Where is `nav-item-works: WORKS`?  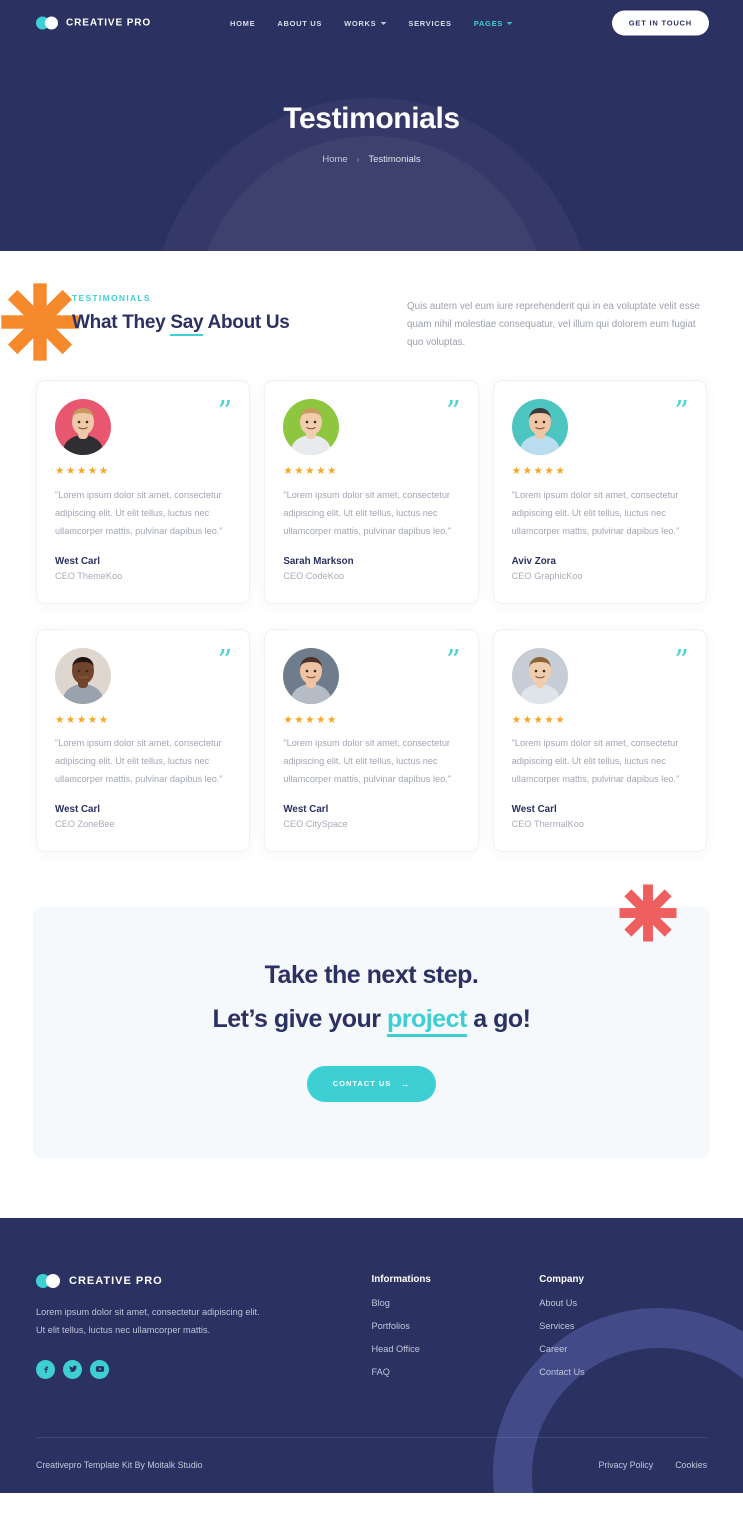 nav-item-works: WORKS is located at coordinates (365, 23).